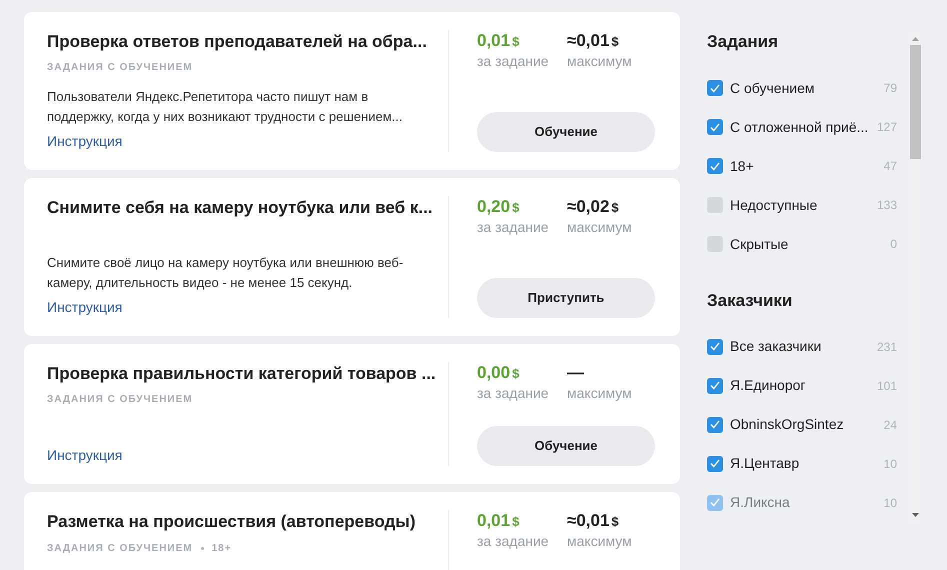  What do you see at coordinates (493, 207) in the screenshot?
I see `price-value: 0,20` at bounding box center [493, 207].